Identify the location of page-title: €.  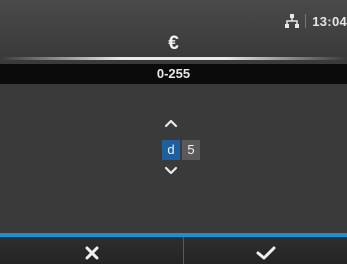
(173, 43).